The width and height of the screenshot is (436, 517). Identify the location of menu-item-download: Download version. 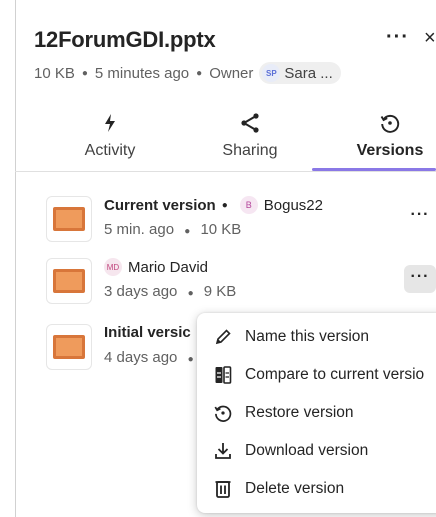
(316, 451).